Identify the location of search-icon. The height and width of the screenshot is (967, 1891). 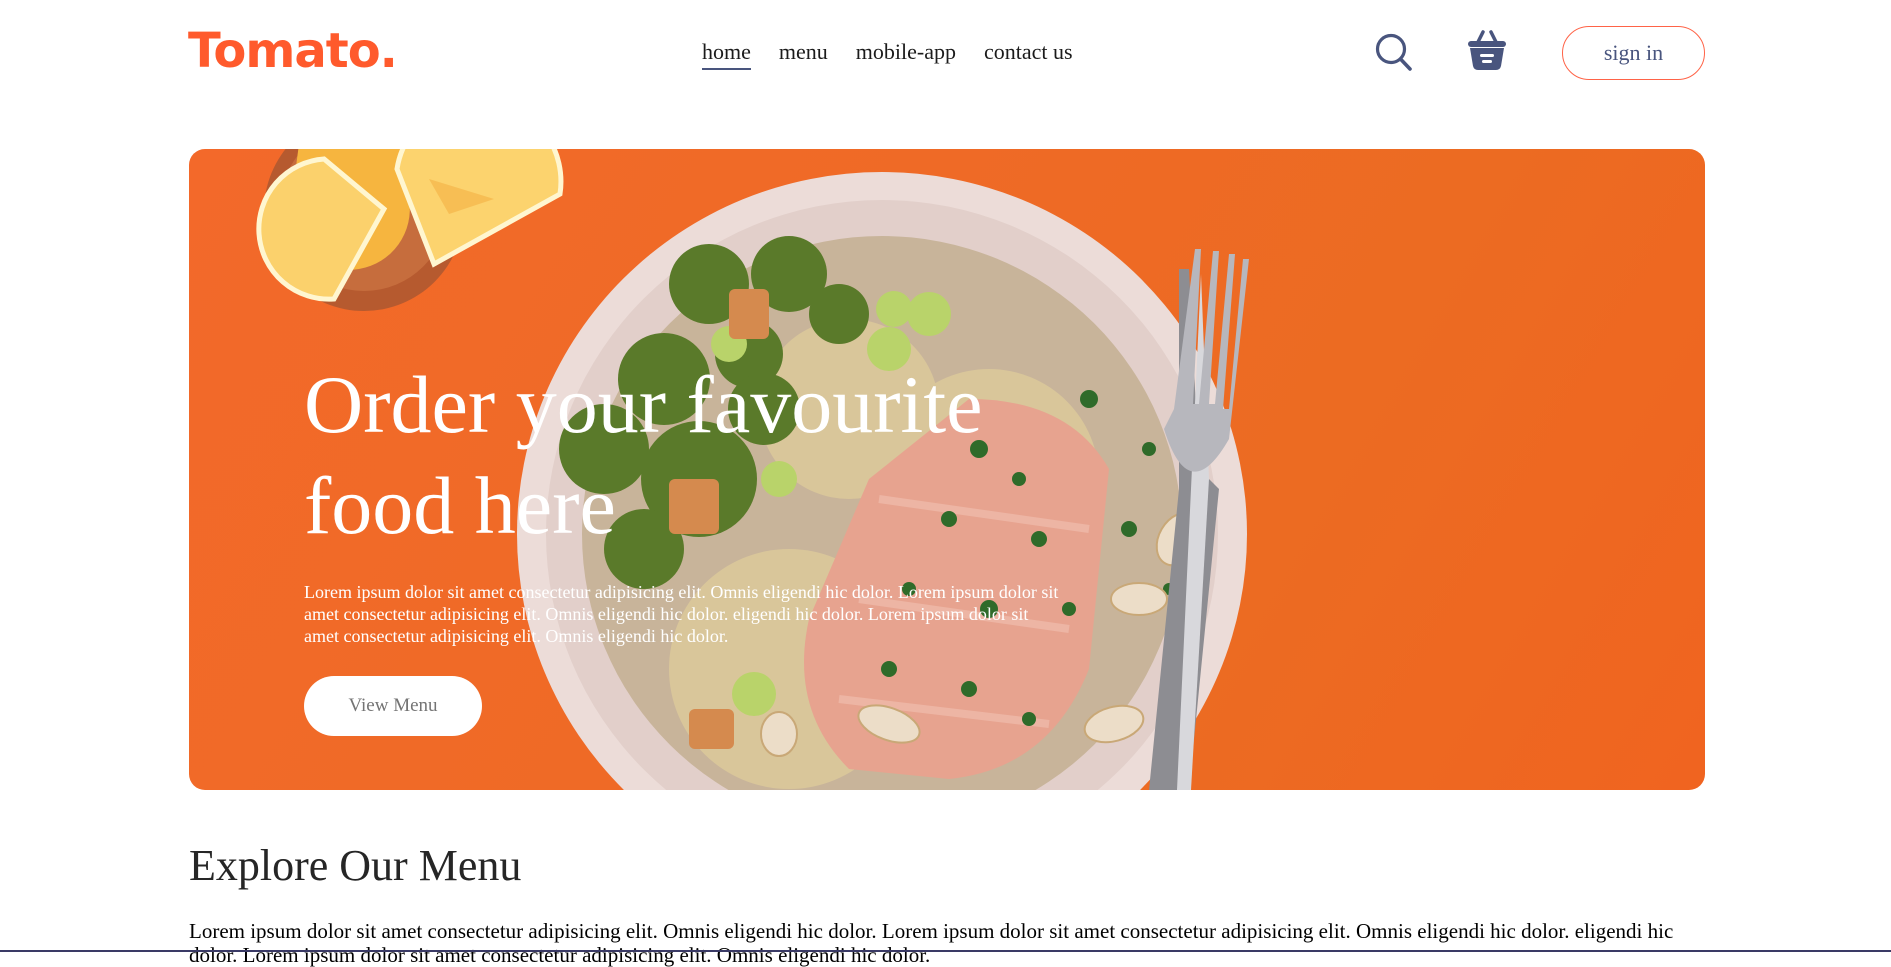
(1394, 54).